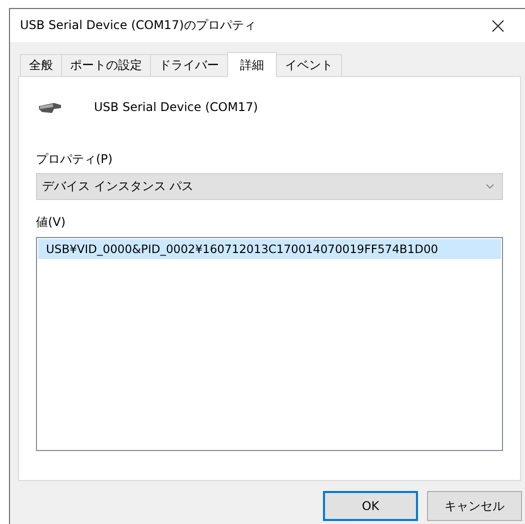 The width and height of the screenshot is (525, 524). Describe the element at coordinates (138, 25) in the screenshot. I see `window-title: USB Serial Device (COM17)のプロパティ` at that location.